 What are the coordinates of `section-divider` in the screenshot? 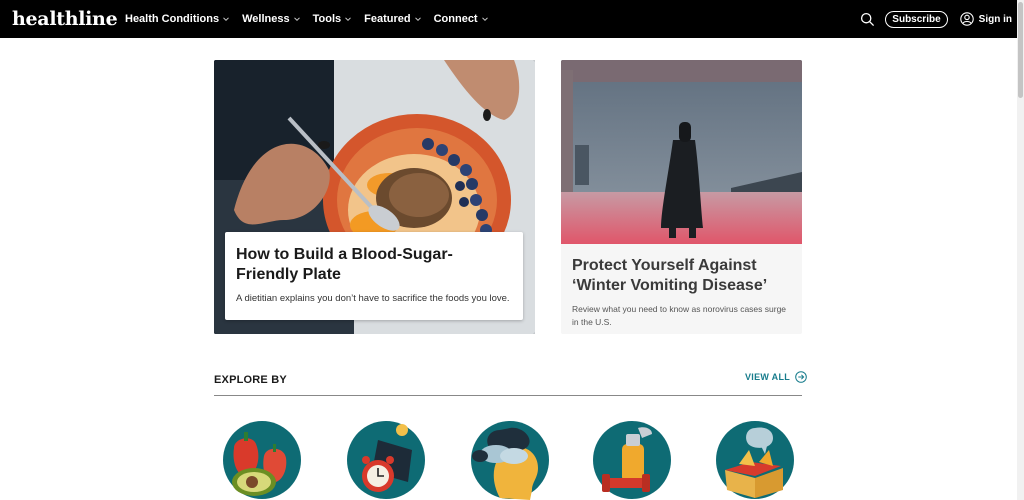 It's located at (508, 395).